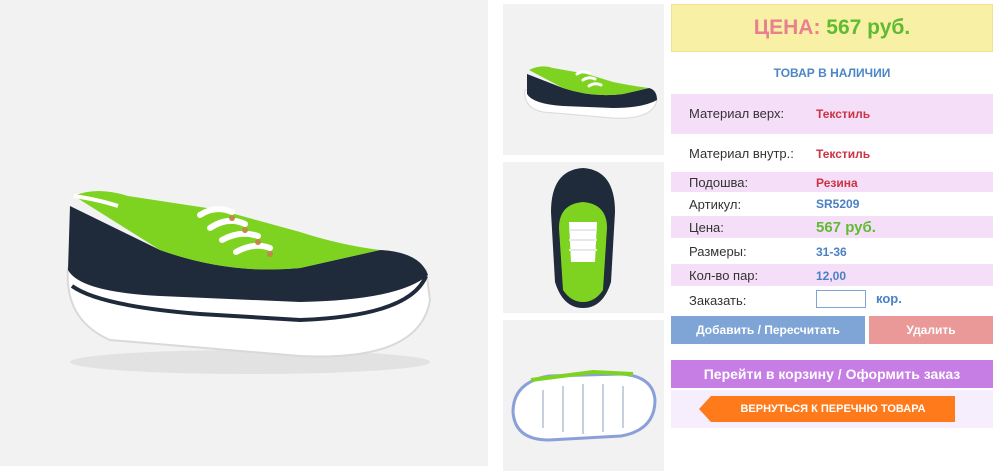  I want to click on spec-value: Резина, so click(837, 183).